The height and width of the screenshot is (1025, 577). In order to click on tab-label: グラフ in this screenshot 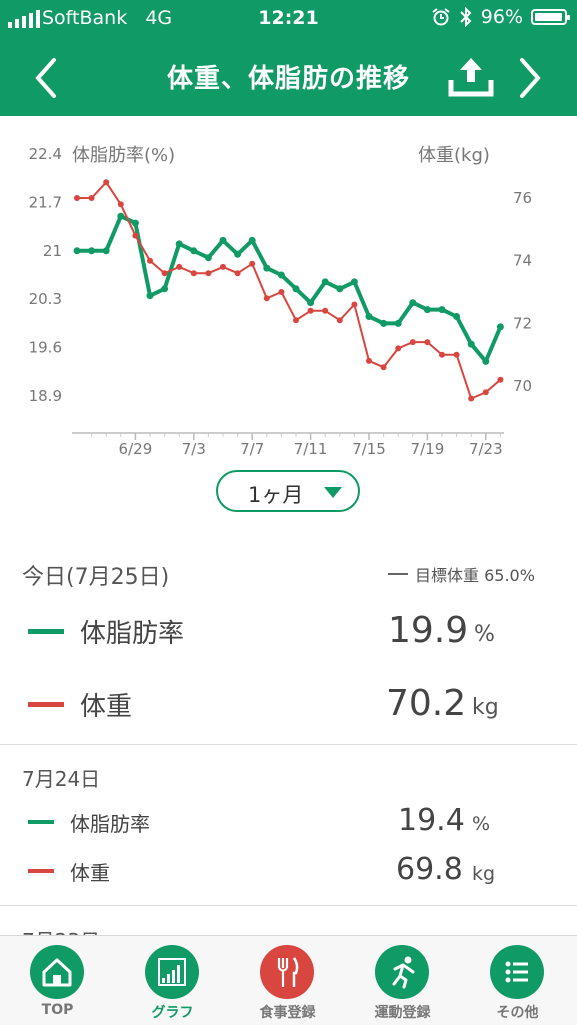, I will do `click(172, 1013)`.